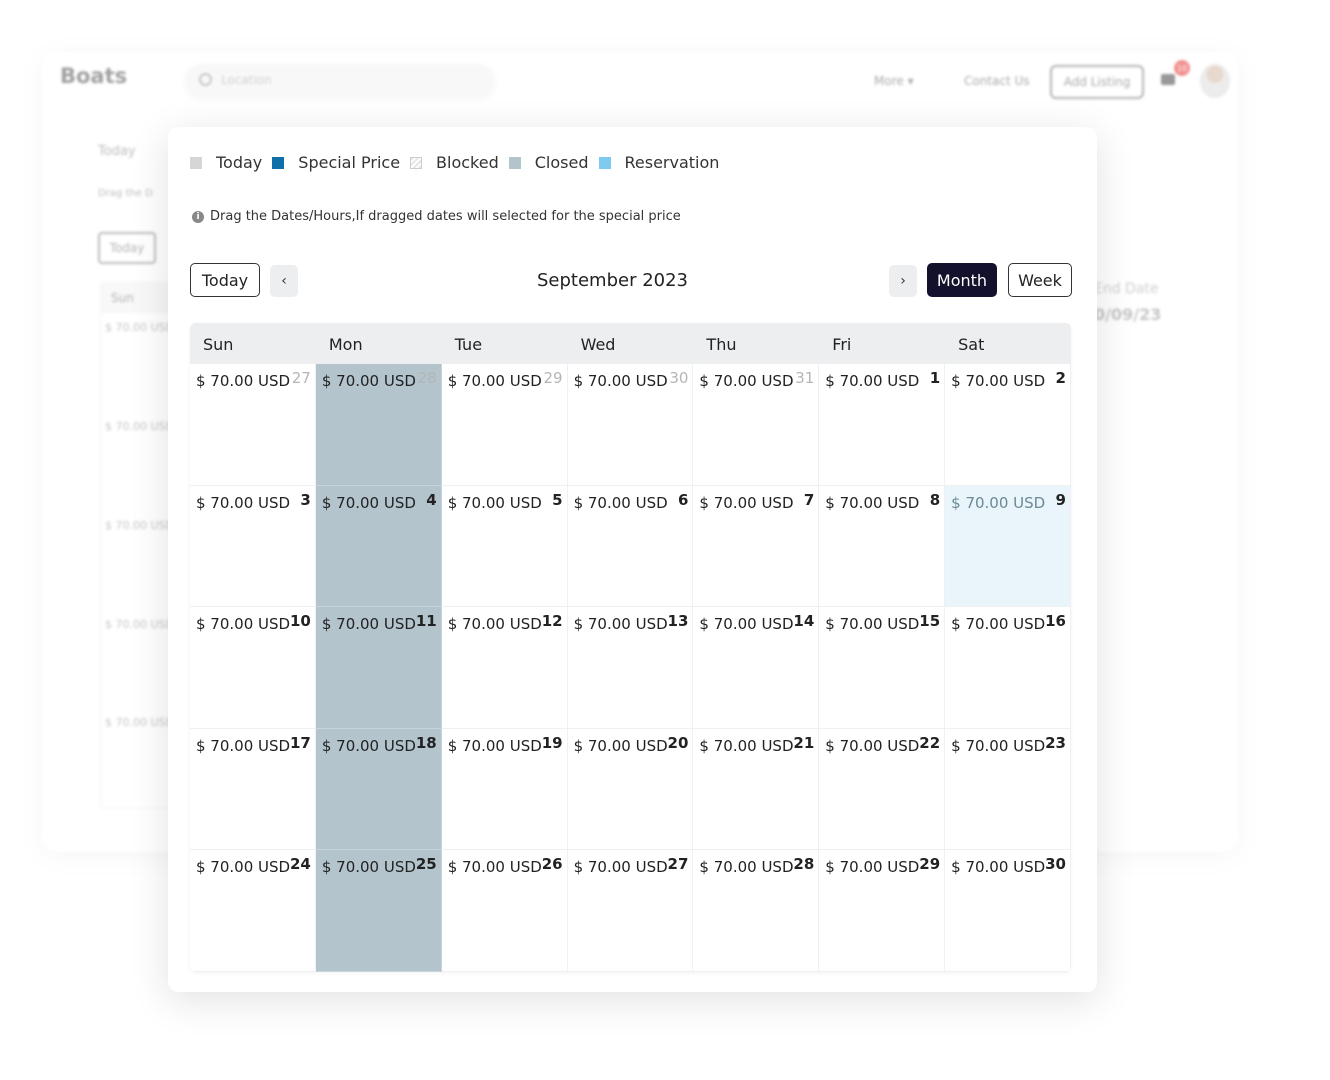  Describe the element at coordinates (427, 378) in the screenshot. I see `day-number: 28` at that location.